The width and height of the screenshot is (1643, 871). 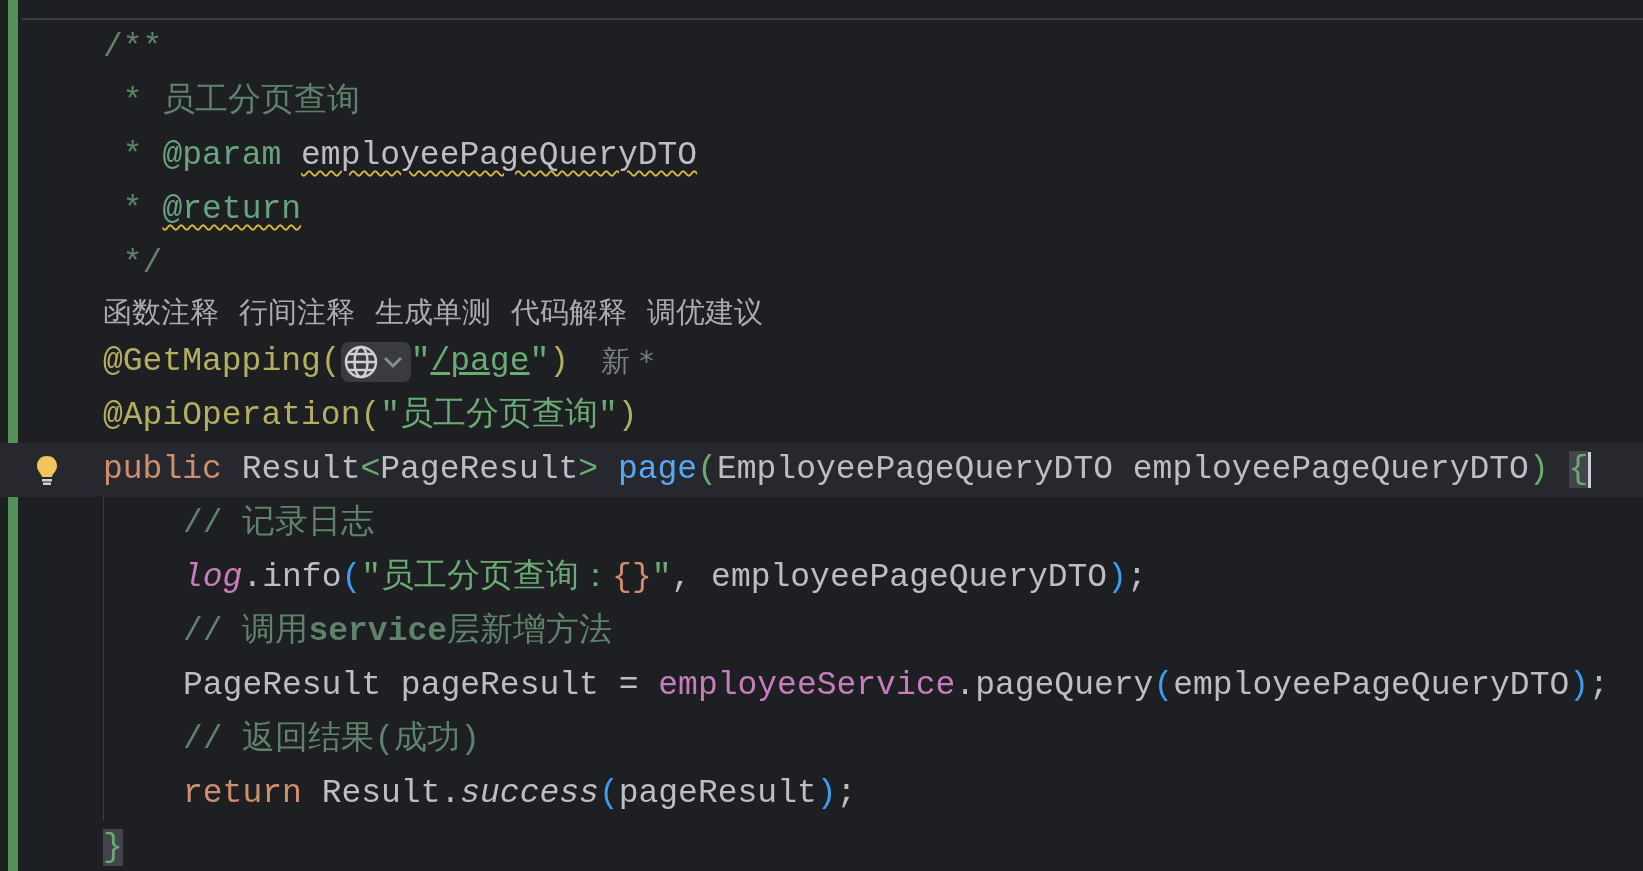 I want to click on code-vision-link: 代码解释, so click(x=569, y=313).